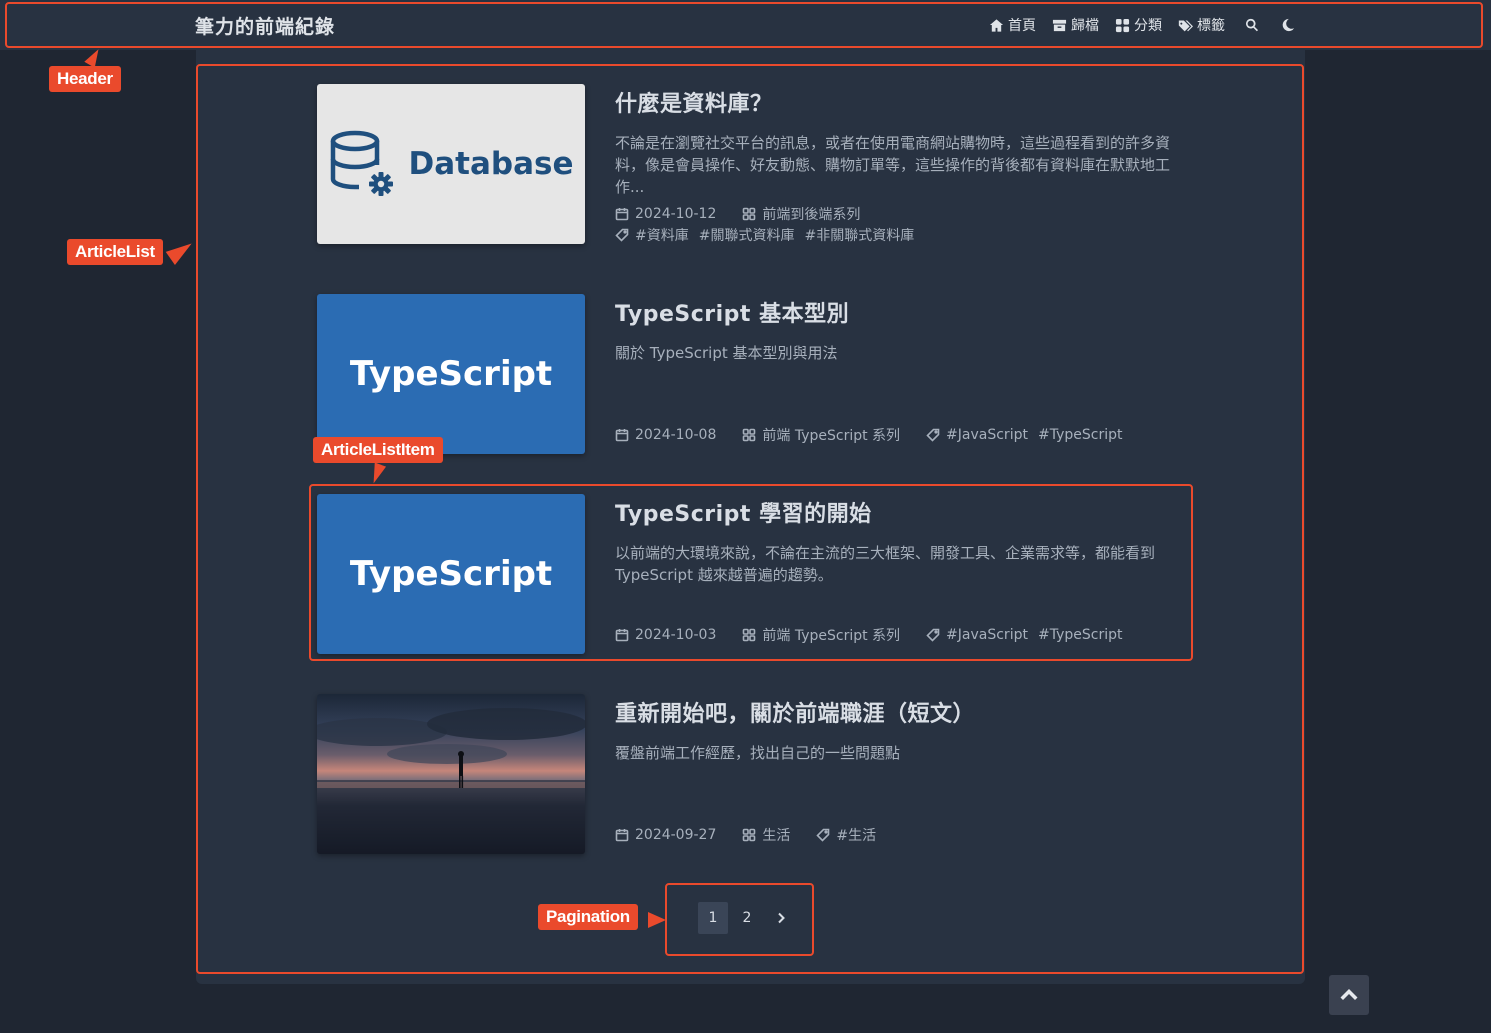  What do you see at coordinates (897, 312) in the screenshot?
I see `article-title: TypeScript 基本型別` at bounding box center [897, 312].